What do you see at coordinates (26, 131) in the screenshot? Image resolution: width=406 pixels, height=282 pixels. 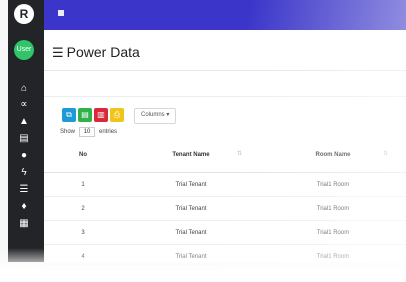 I see `sidebar: R User ⌂ ∝ ▲ ▤ ● ϟ ☰ ♦ ▦` at bounding box center [26, 131].